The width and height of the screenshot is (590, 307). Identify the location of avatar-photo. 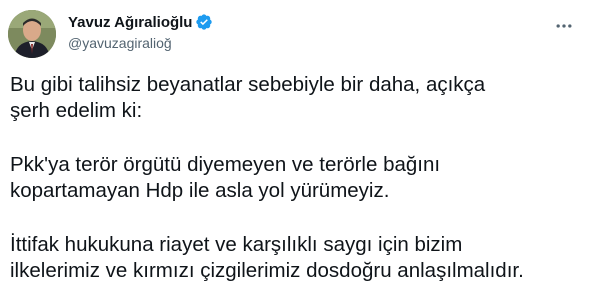
(32, 34).